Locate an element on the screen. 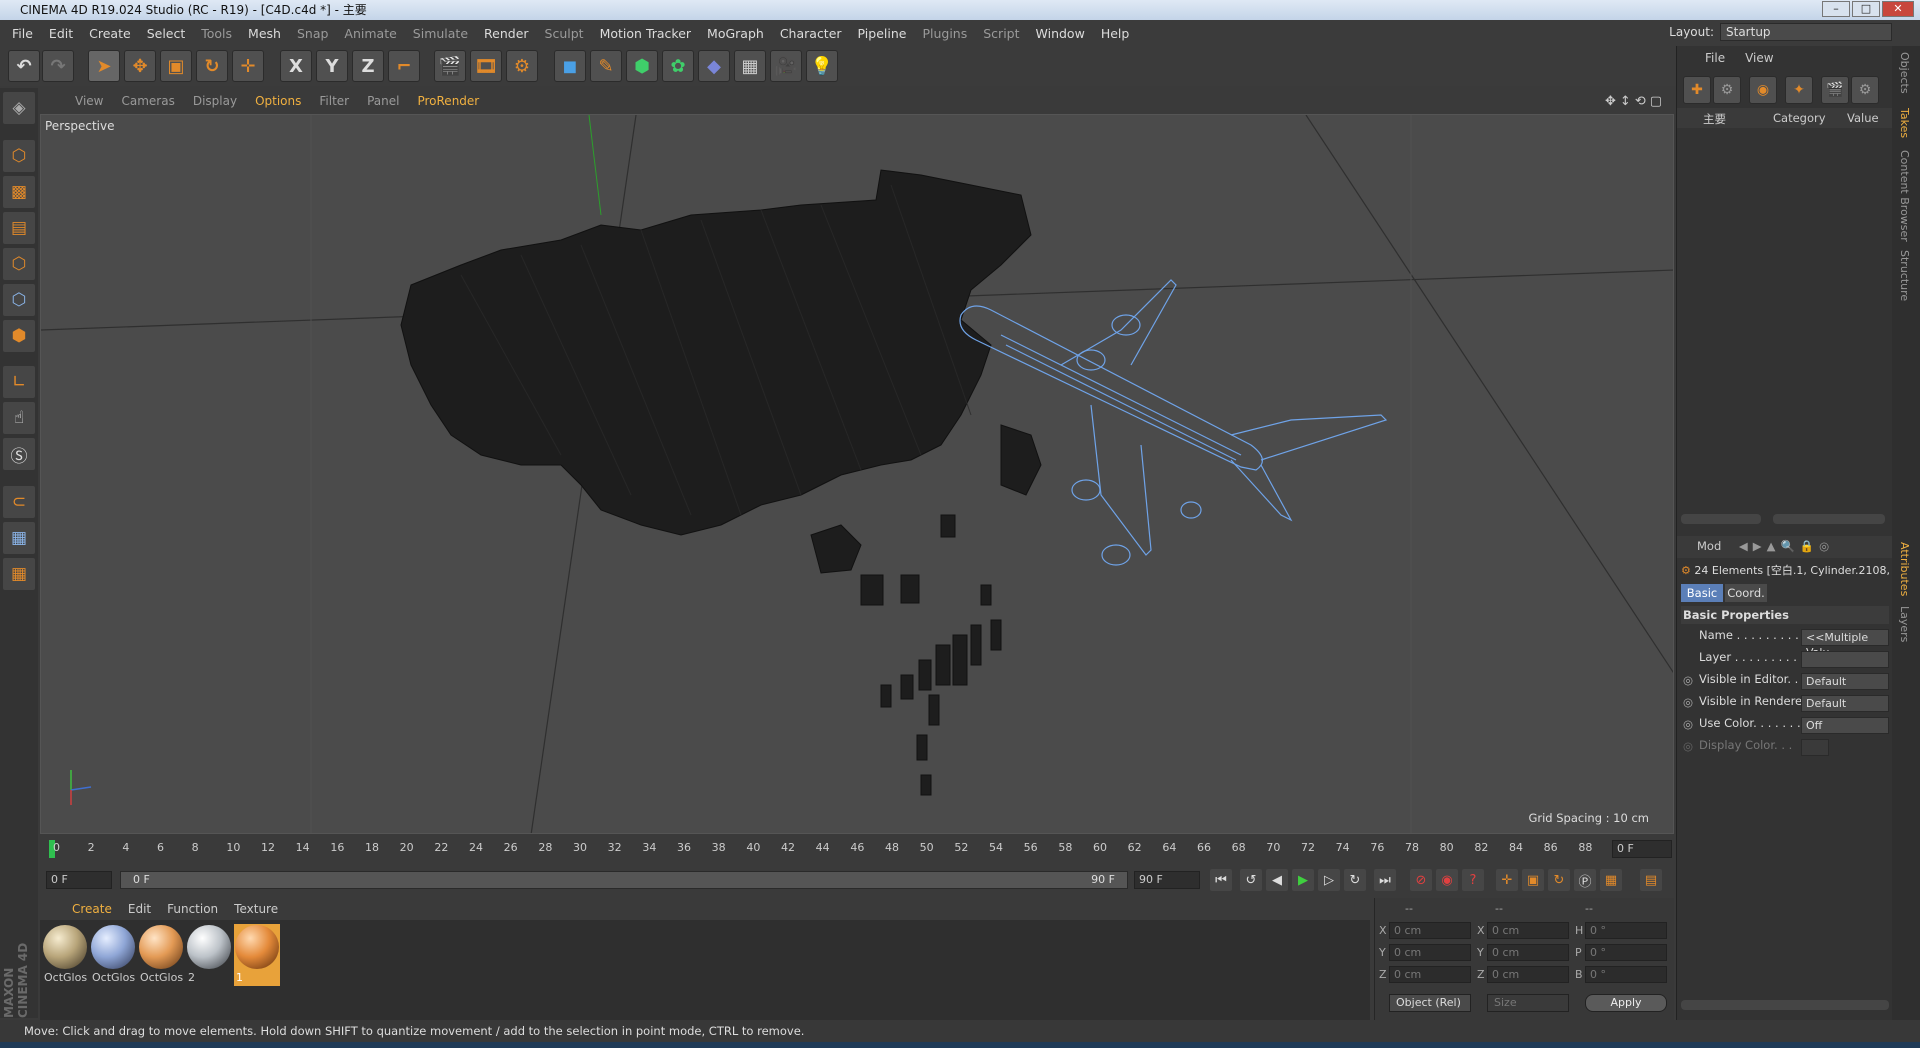  material-menu-function: Function is located at coordinates (192, 909).